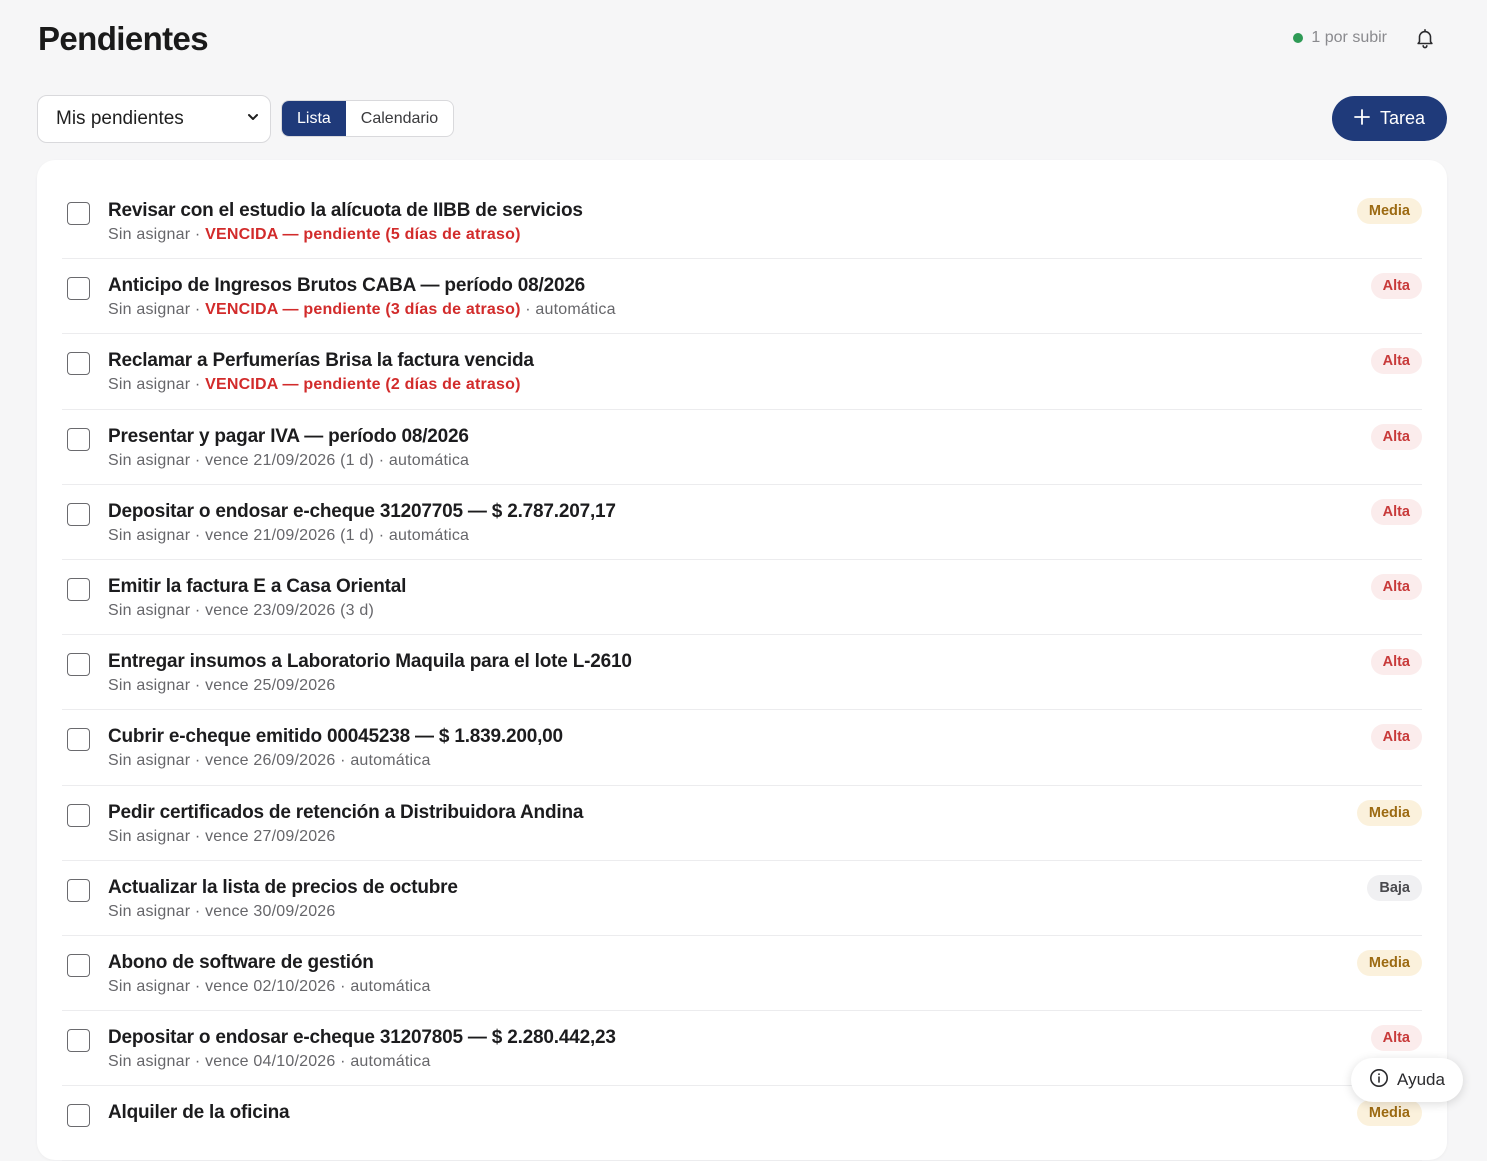 This screenshot has height=1161, width=1487. I want to click on tab-calendario: Calendario, so click(399, 118).